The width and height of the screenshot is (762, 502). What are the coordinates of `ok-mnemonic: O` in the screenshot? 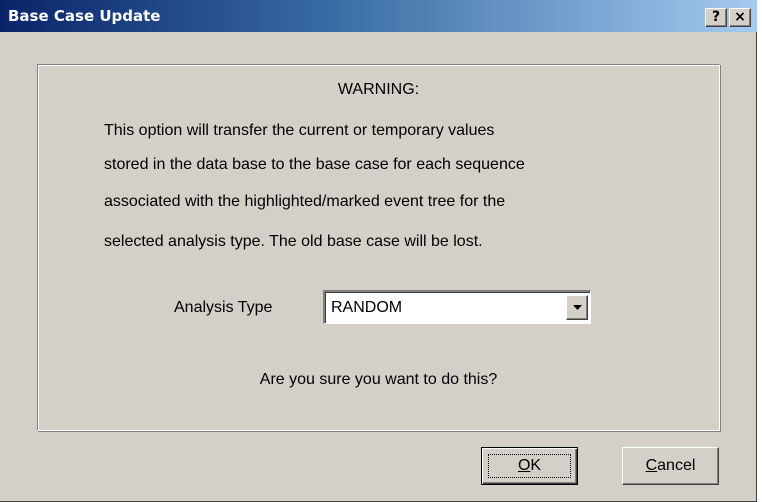 It's located at (524, 465).